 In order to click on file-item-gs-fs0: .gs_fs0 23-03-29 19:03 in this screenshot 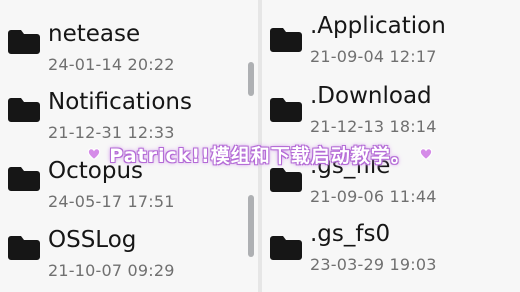, I will do `click(391, 253)`.